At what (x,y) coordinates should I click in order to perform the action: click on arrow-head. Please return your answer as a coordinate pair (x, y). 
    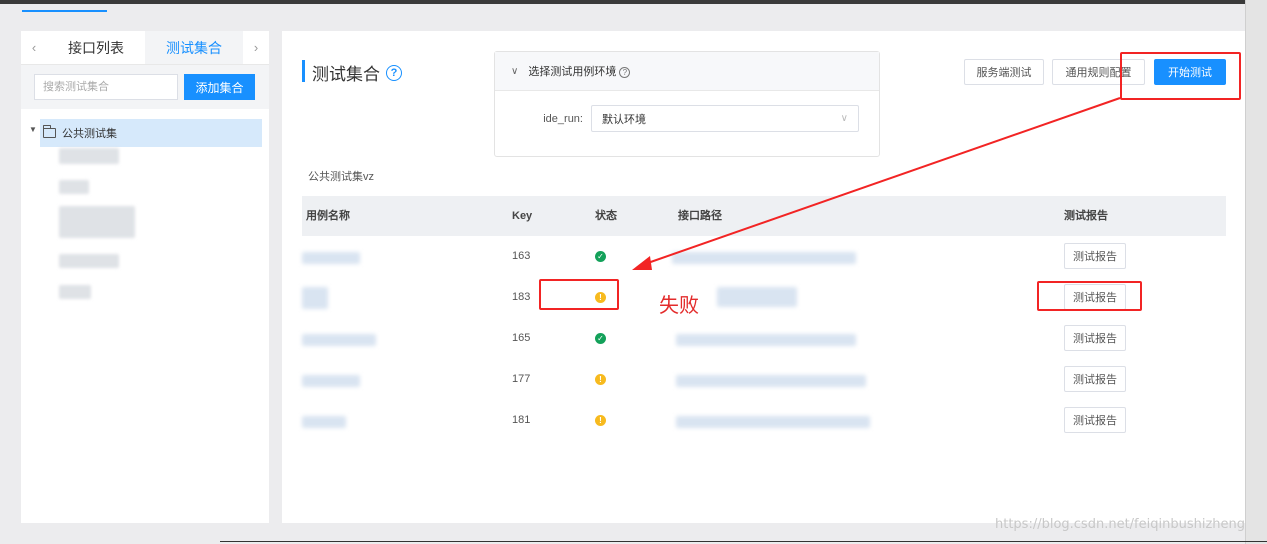
    Looking at the image, I should click on (642, 263).